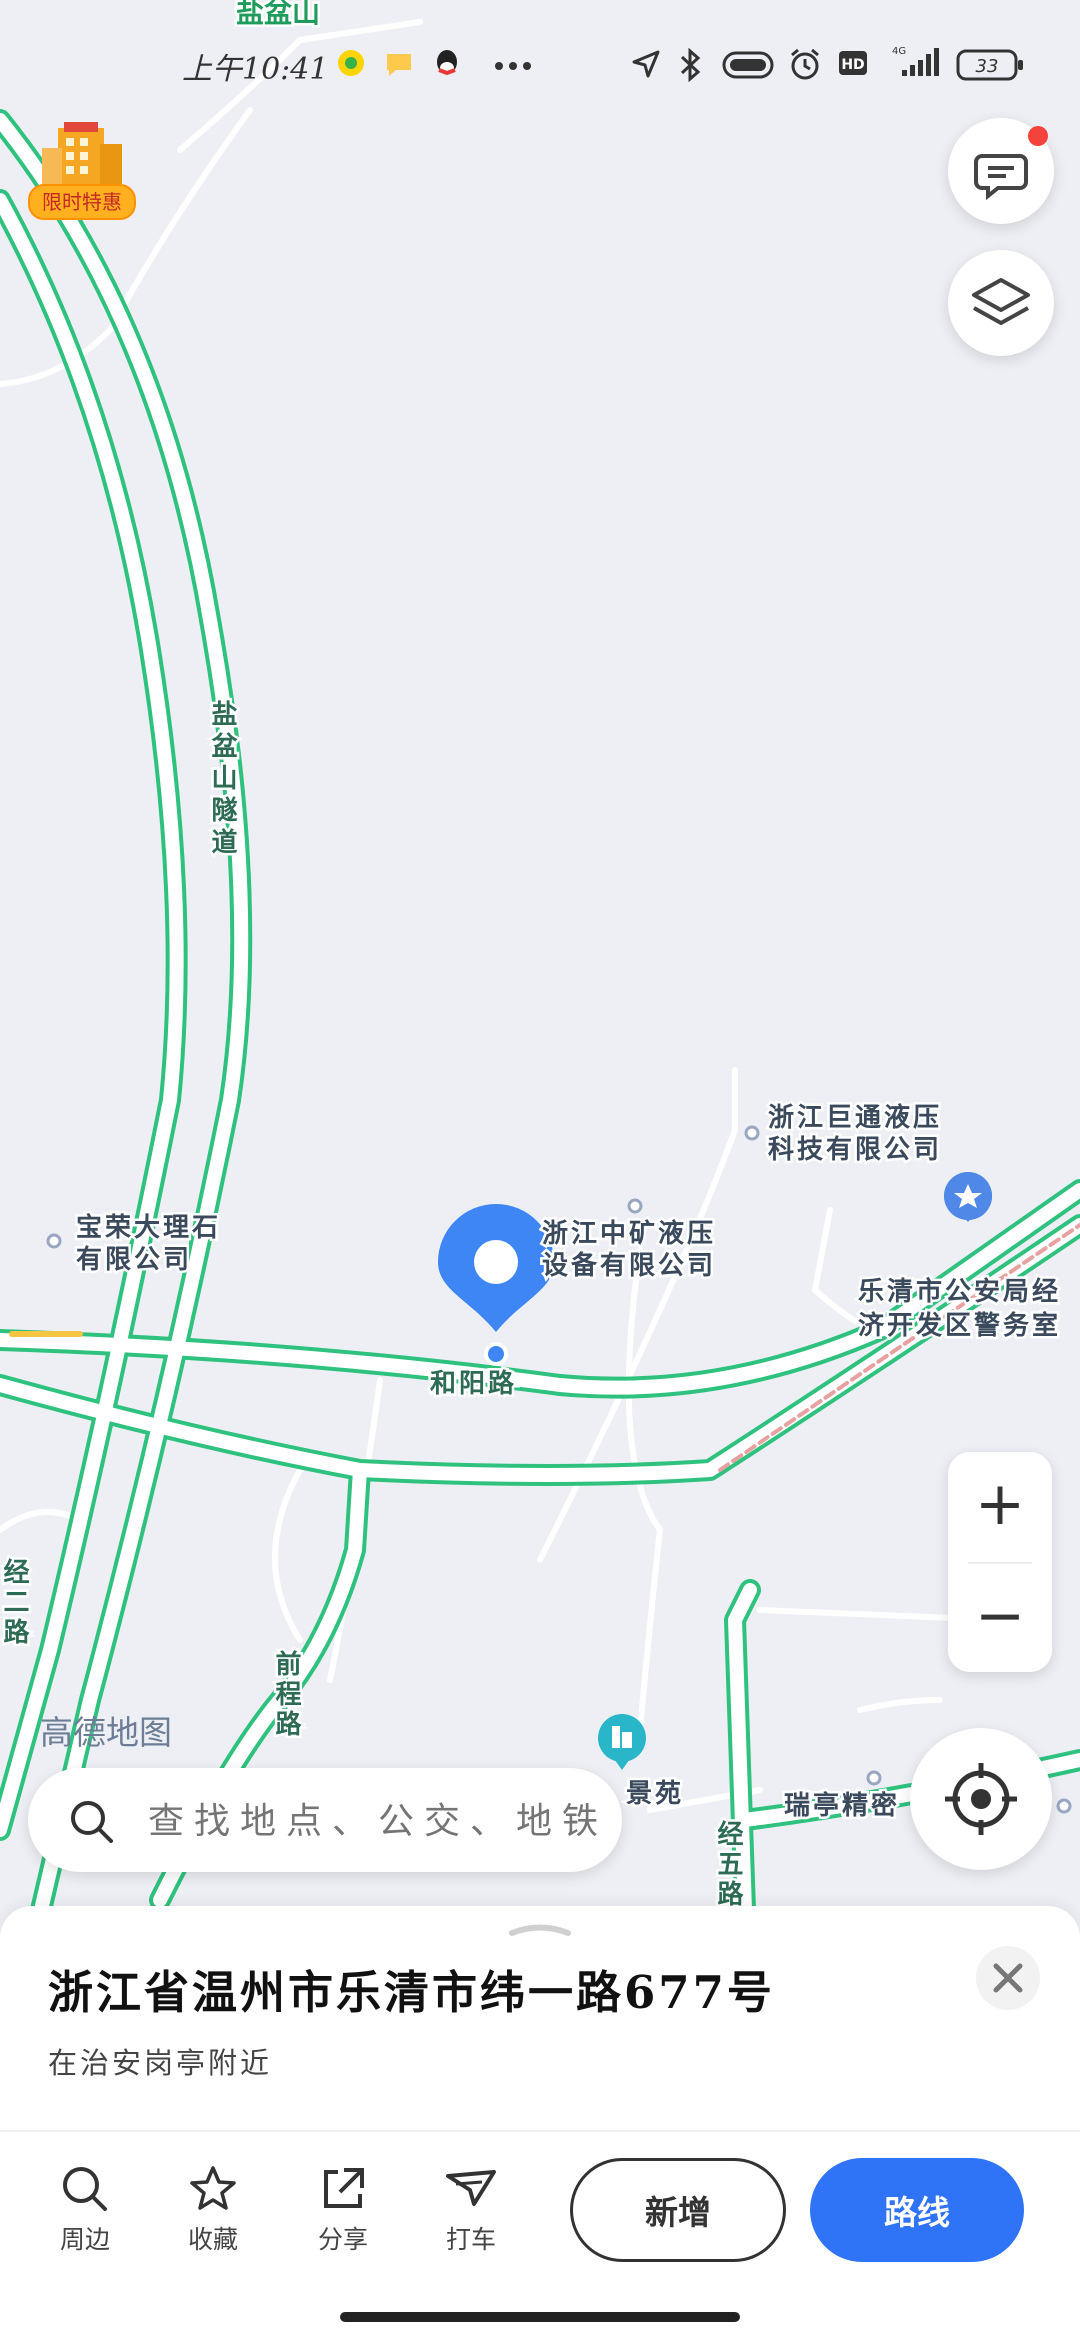 This screenshot has width=1080, height=2340. What do you see at coordinates (148, 1227) in the screenshot?
I see `label-baorong-1: 宝荣大理石` at bounding box center [148, 1227].